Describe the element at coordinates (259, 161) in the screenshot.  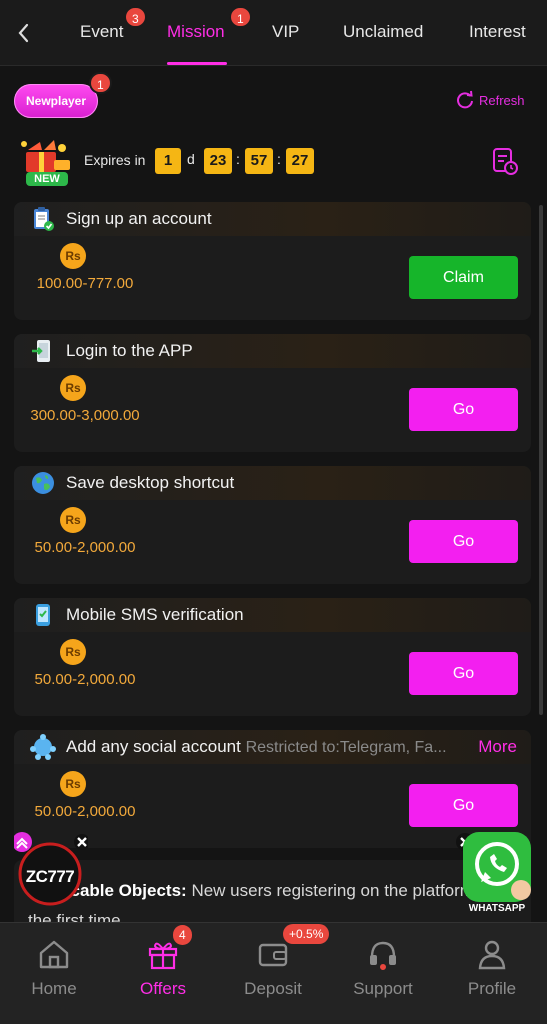
I see `timer-minutes: 57` at that location.